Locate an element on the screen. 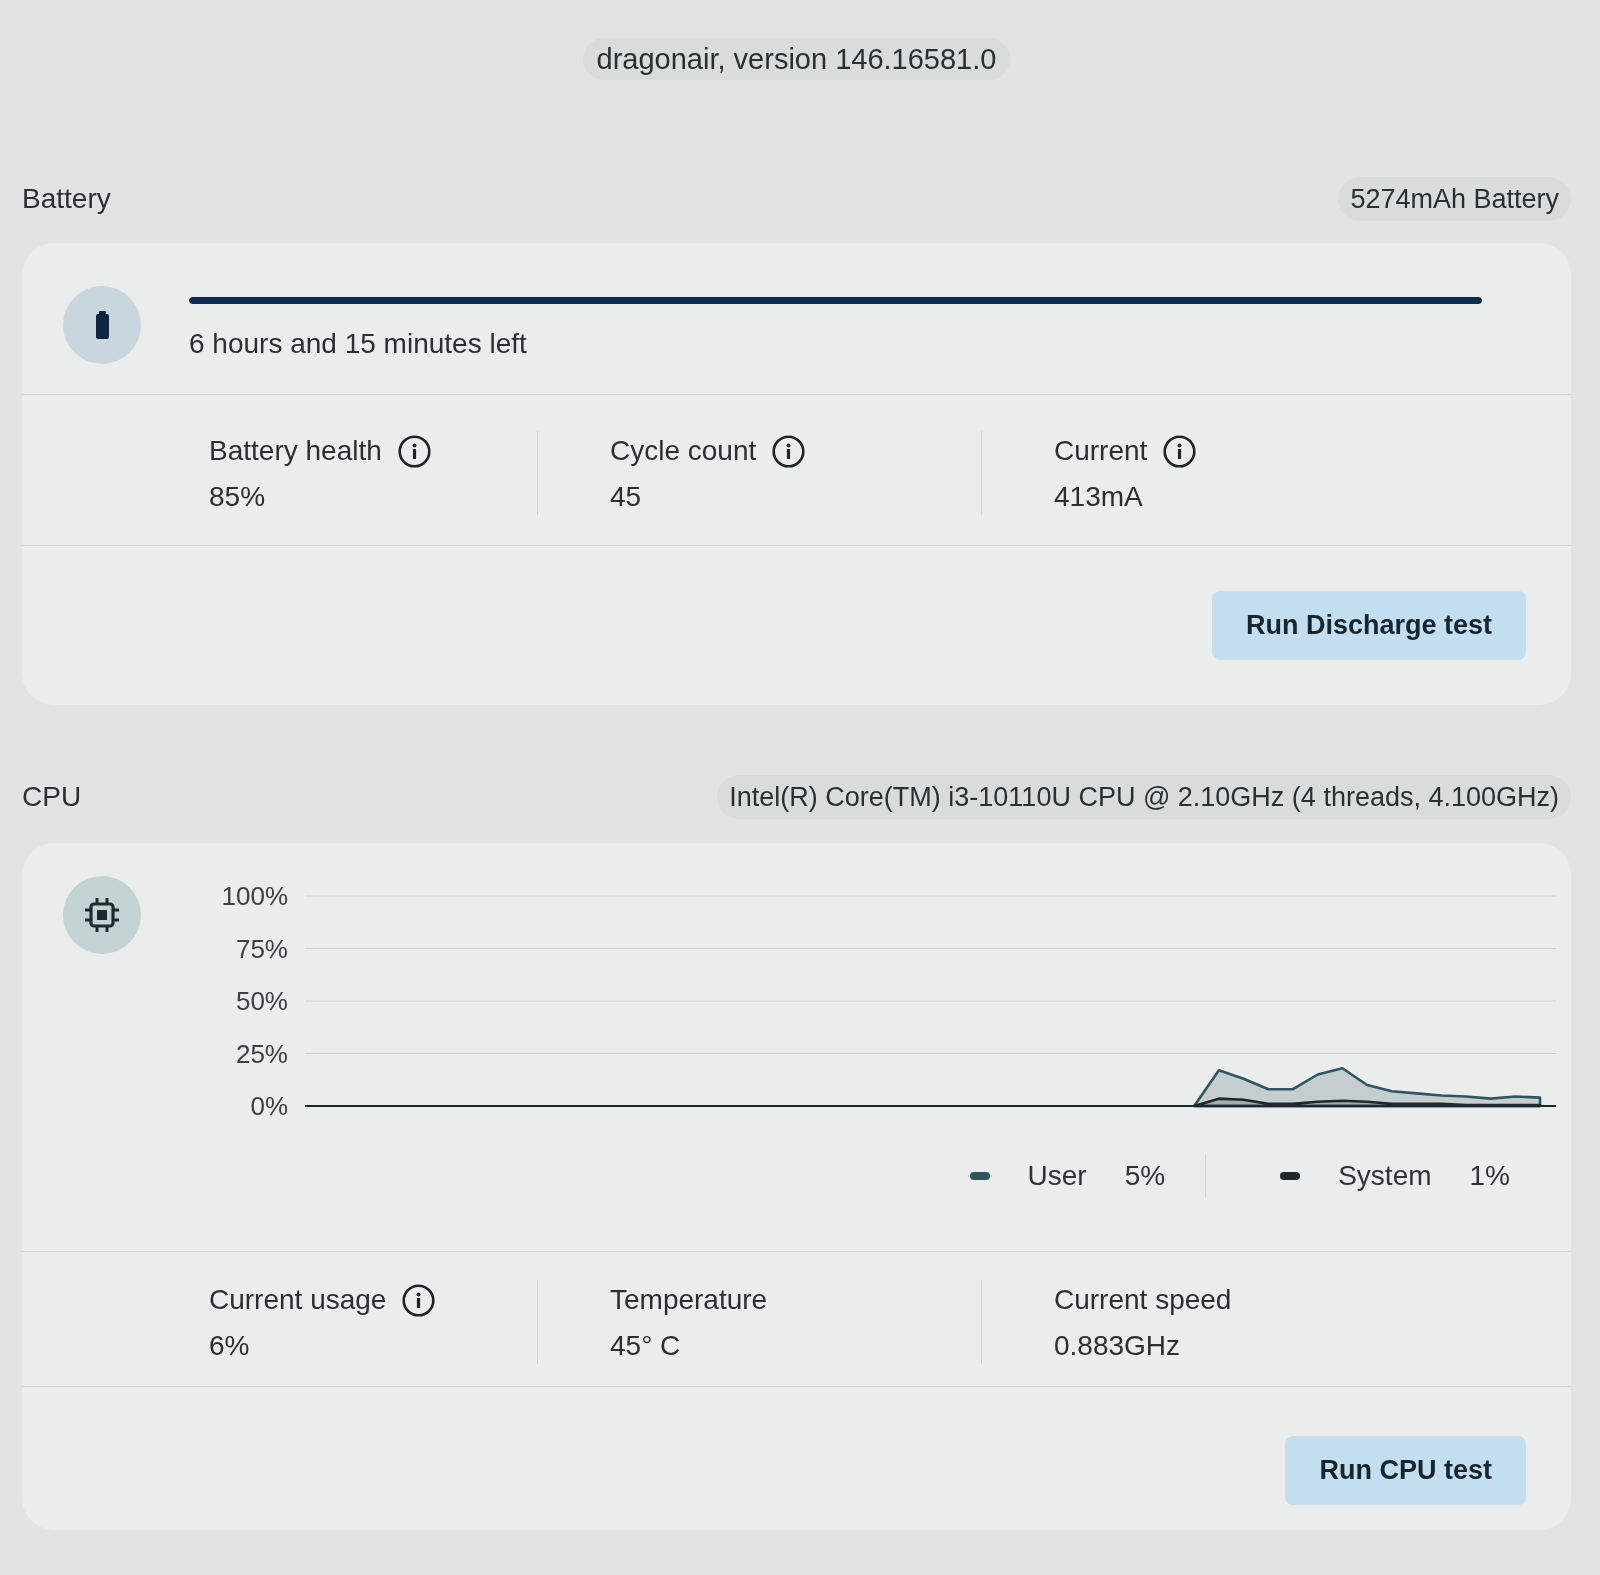 Image resolution: width=1600 pixels, height=1575 pixels. stat-value: 0.883GHz is located at coordinates (1118, 1346).